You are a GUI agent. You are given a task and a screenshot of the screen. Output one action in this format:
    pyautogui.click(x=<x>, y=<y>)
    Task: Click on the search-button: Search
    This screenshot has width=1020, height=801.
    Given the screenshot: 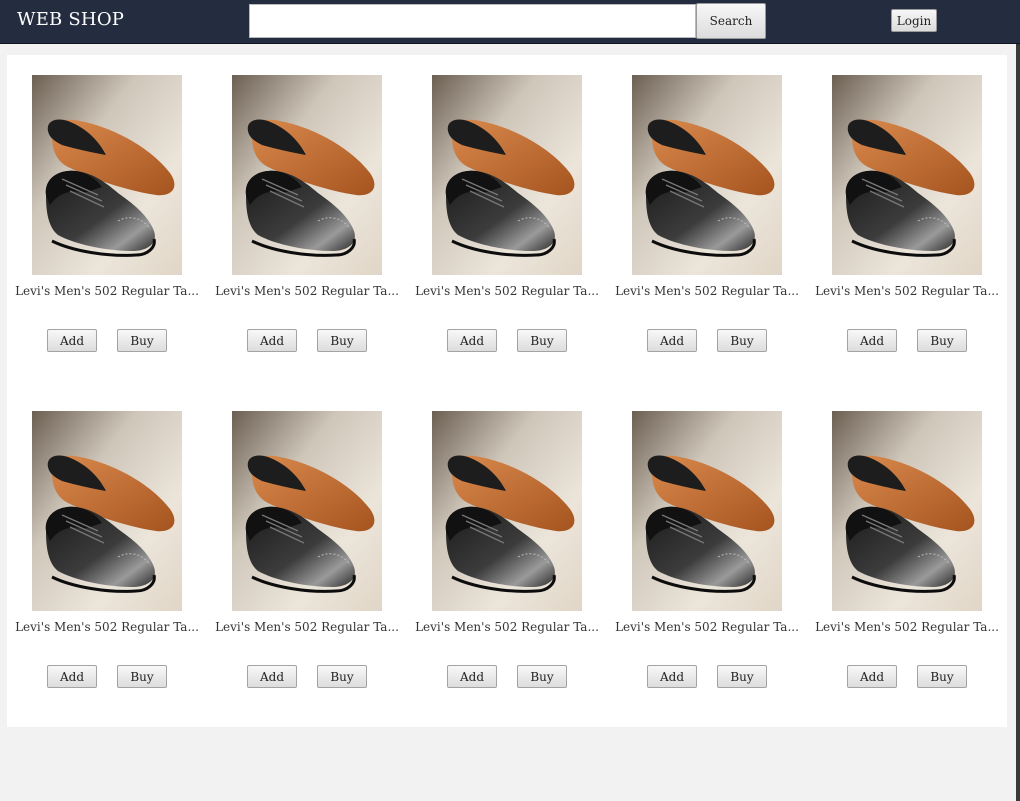 What is the action you would take?
    pyautogui.click(x=731, y=21)
    